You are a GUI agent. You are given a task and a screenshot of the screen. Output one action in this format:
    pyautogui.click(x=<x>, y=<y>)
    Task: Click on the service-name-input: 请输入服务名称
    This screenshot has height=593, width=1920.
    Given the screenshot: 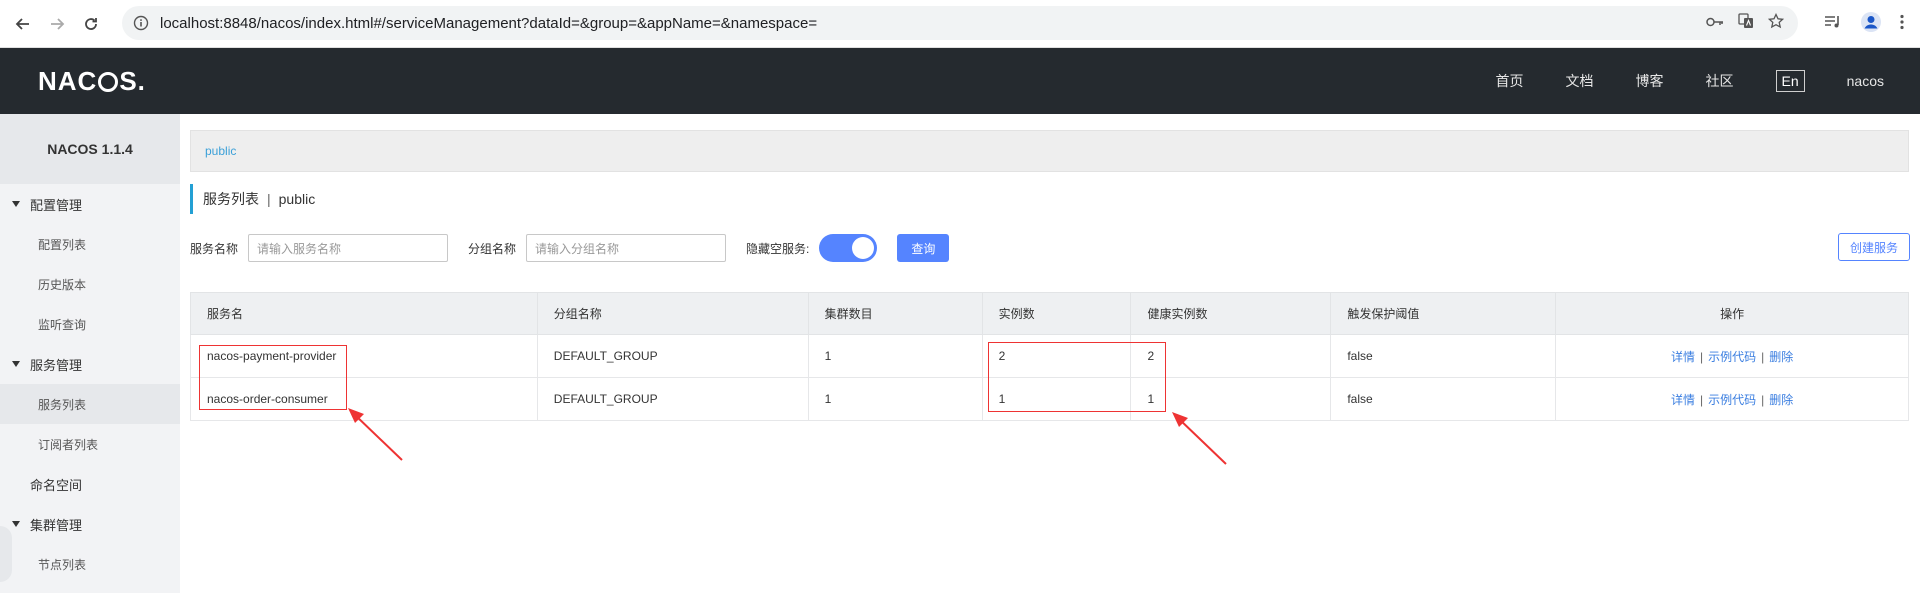 What is the action you would take?
    pyautogui.click(x=348, y=248)
    